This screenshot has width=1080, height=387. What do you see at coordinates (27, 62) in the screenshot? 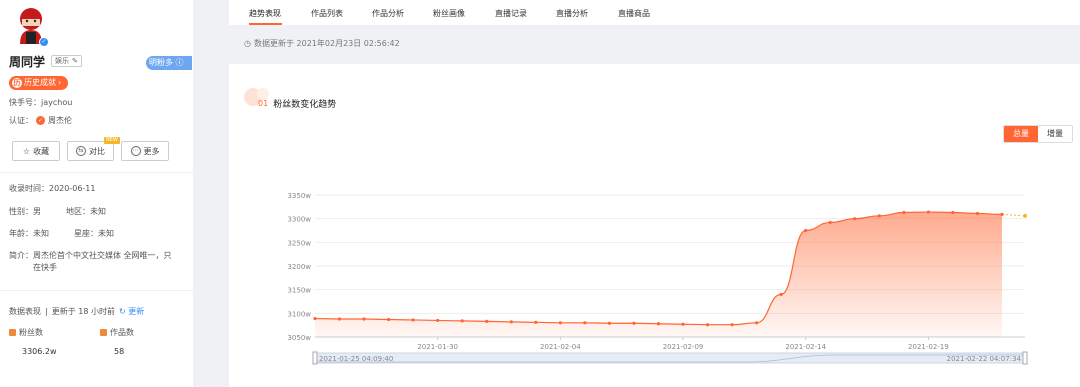
I see `profile-name: 周同学` at bounding box center [27, 62].